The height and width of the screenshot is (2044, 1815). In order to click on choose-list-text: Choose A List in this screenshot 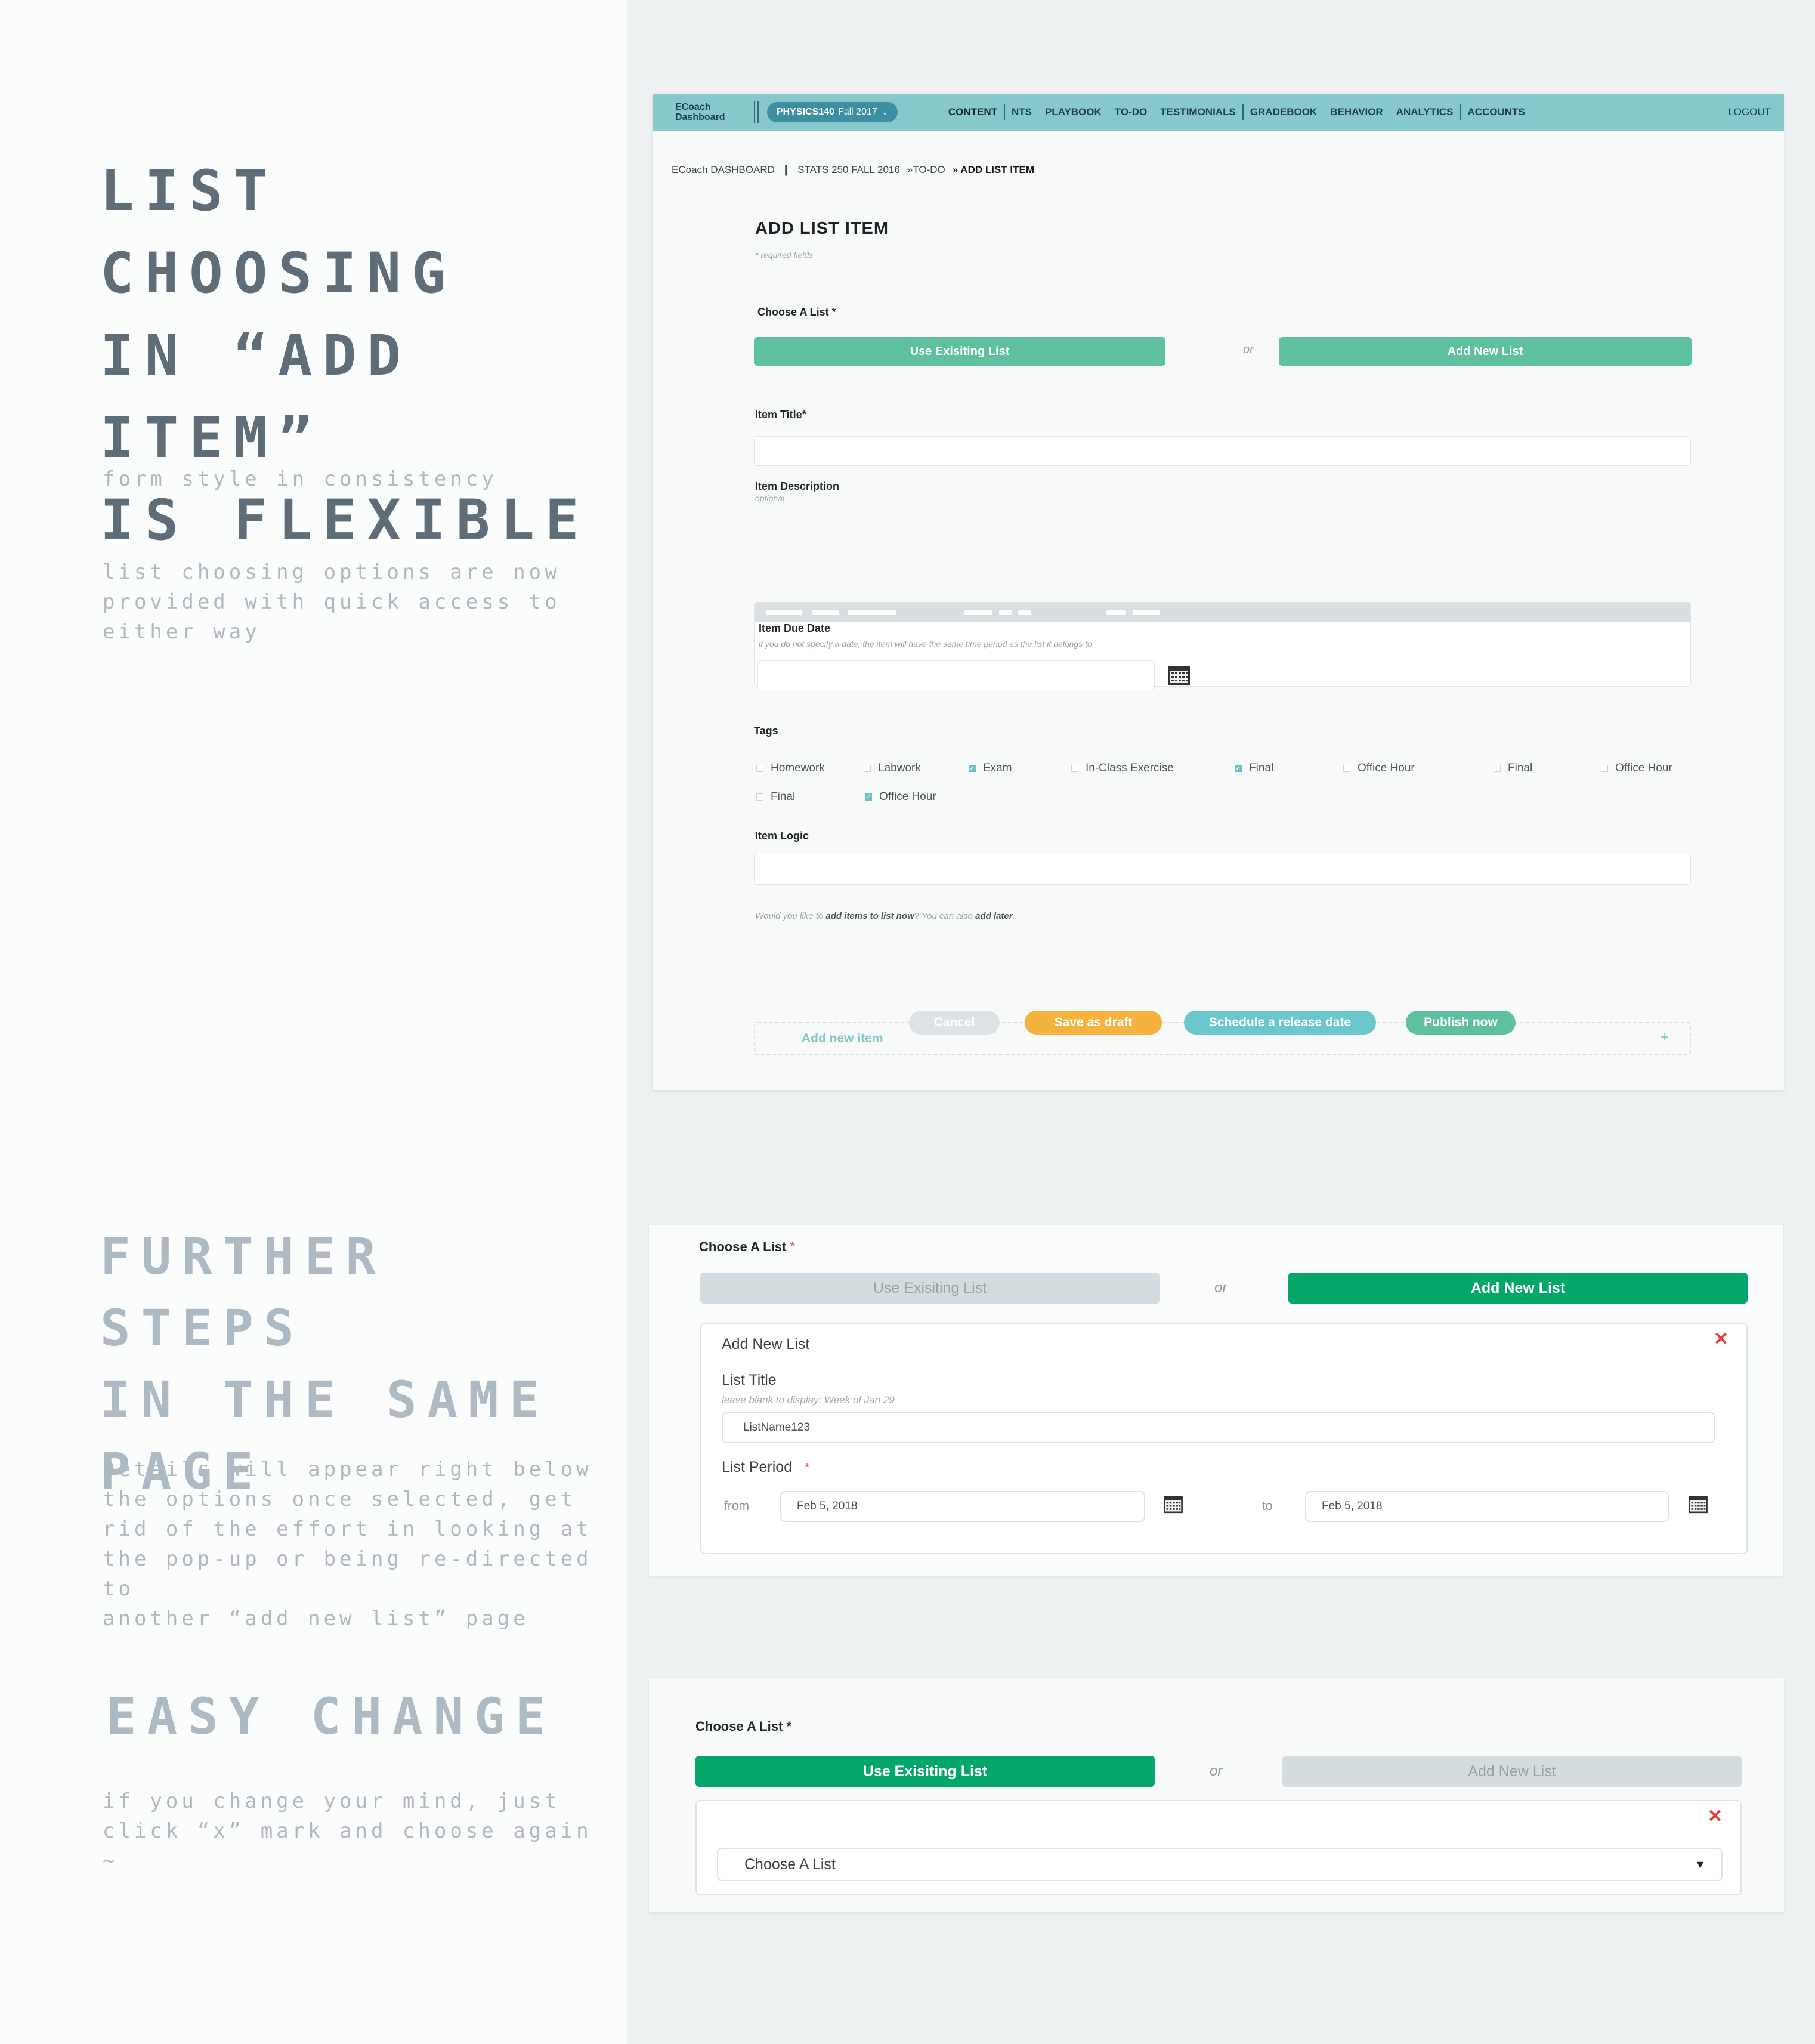, I will do `click(743, 1247)`.